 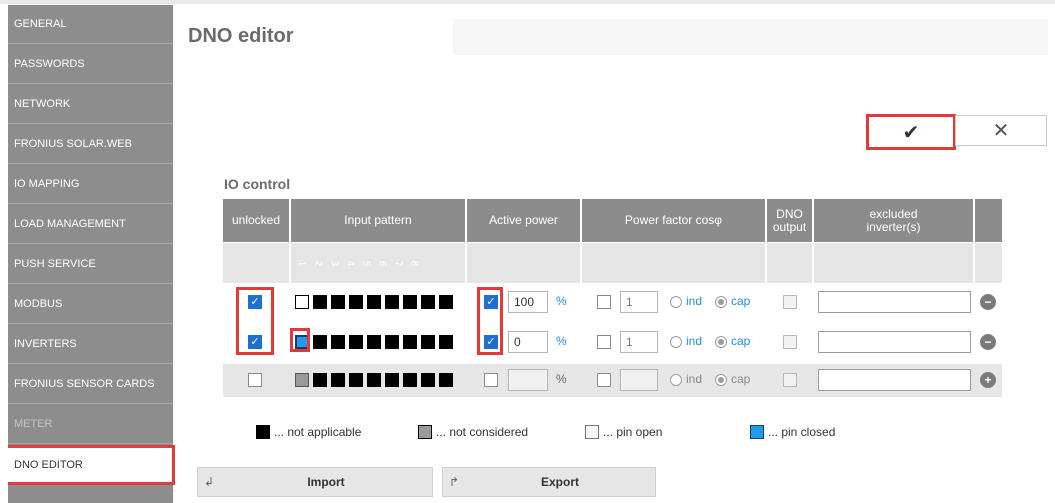 I want to click on col-header-actions, so click(x=988, y=220).